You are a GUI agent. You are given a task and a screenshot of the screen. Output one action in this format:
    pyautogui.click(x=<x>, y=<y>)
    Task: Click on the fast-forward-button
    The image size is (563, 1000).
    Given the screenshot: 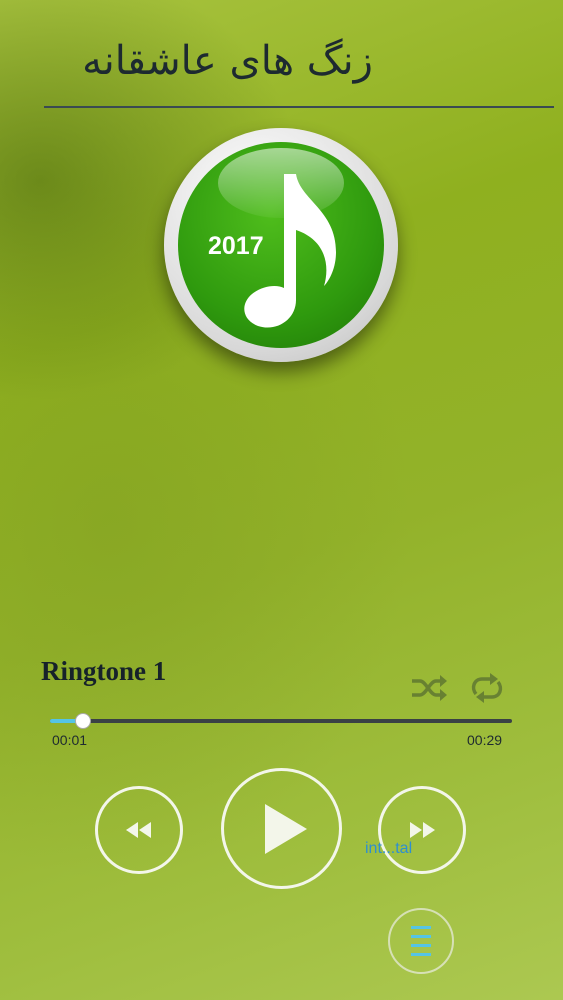 What is the action you would take?
    pyautogui.click(x=422, y=830)
    